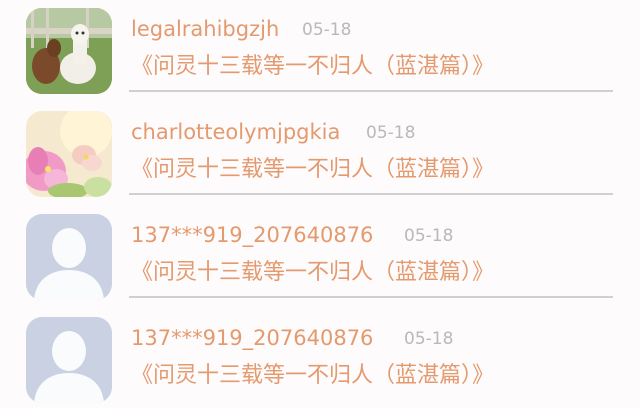  What do you see at coordinates (235, 132) in the screenshot?
I see `username: charlotteolymjpgkia` at bounding box center [235, 132].